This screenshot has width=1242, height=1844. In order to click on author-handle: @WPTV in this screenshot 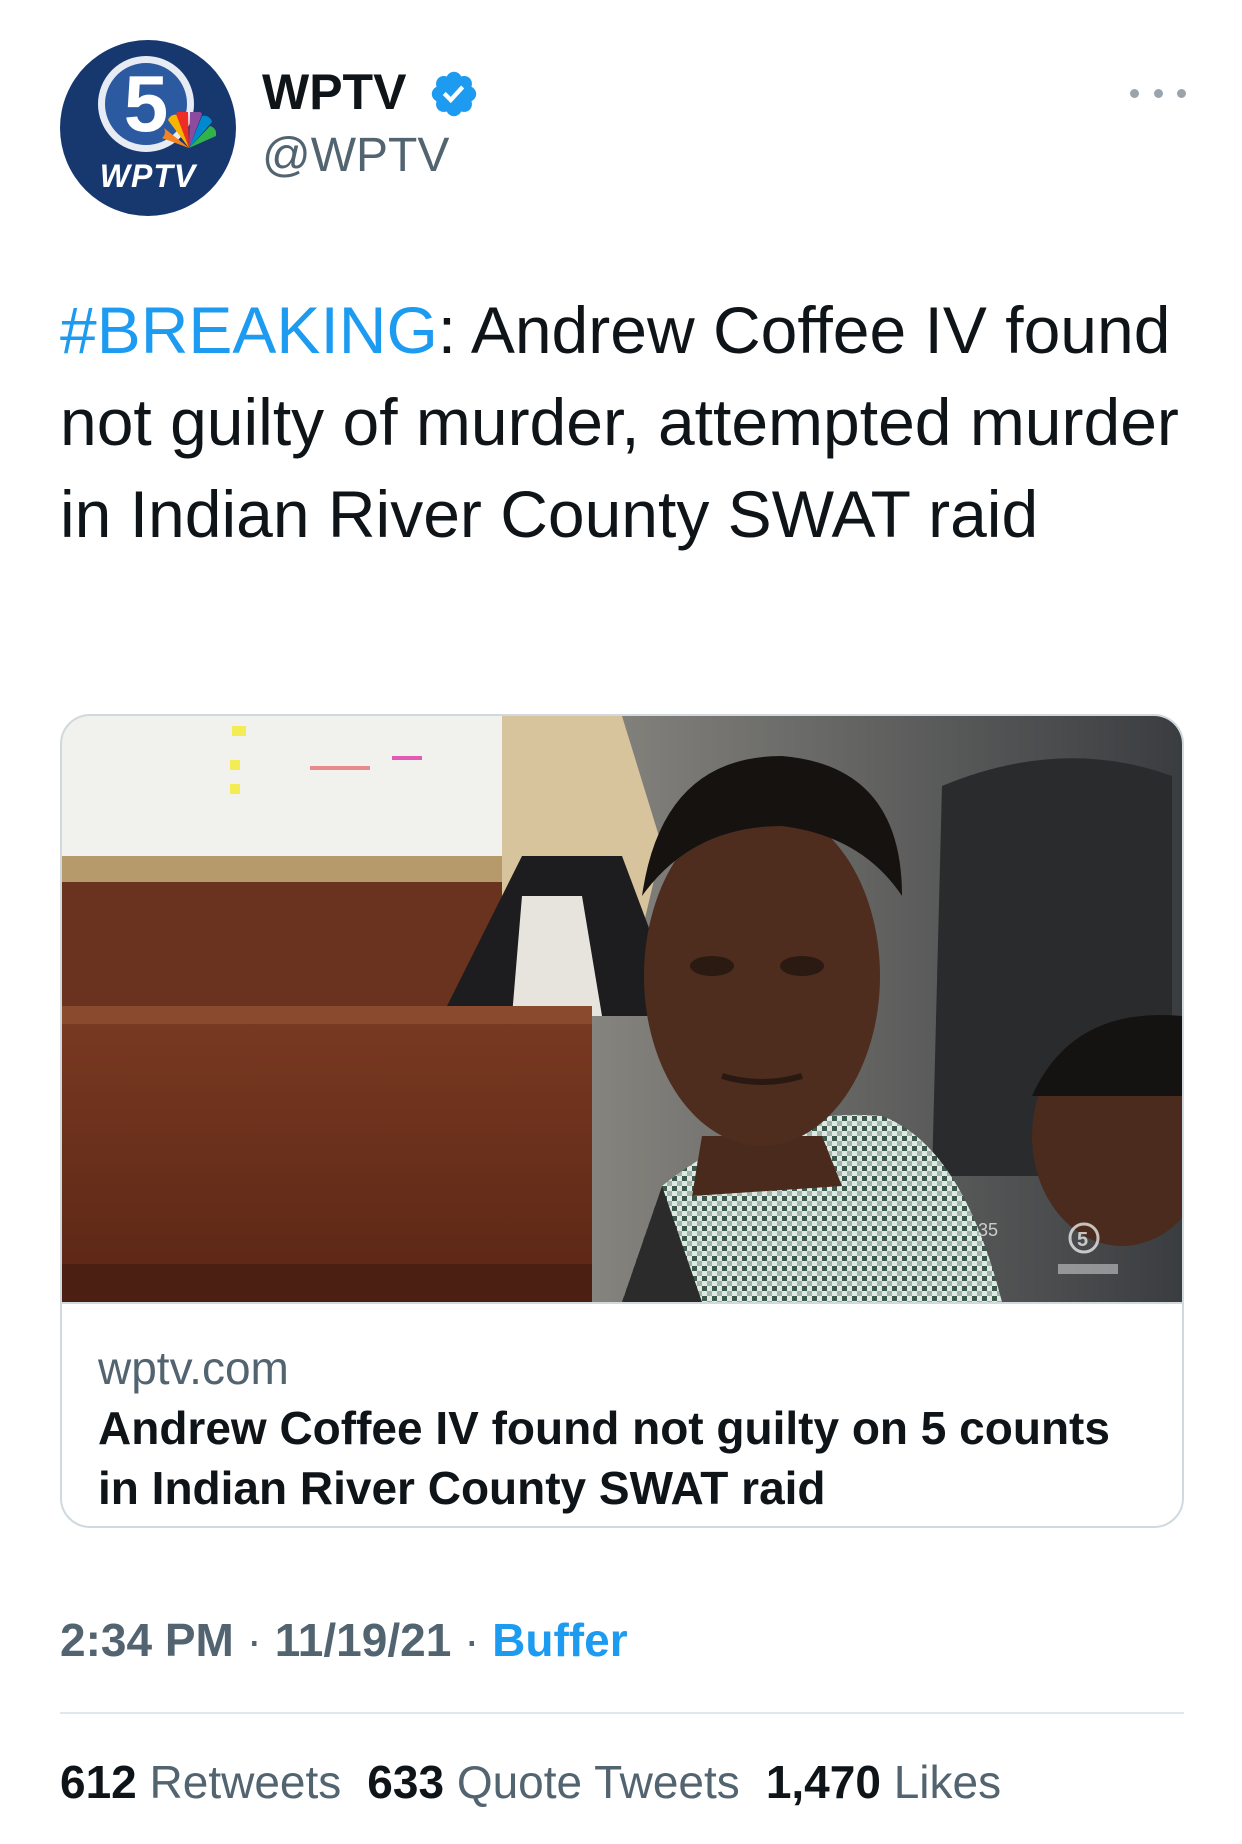, I will do `click(355, 156)`.